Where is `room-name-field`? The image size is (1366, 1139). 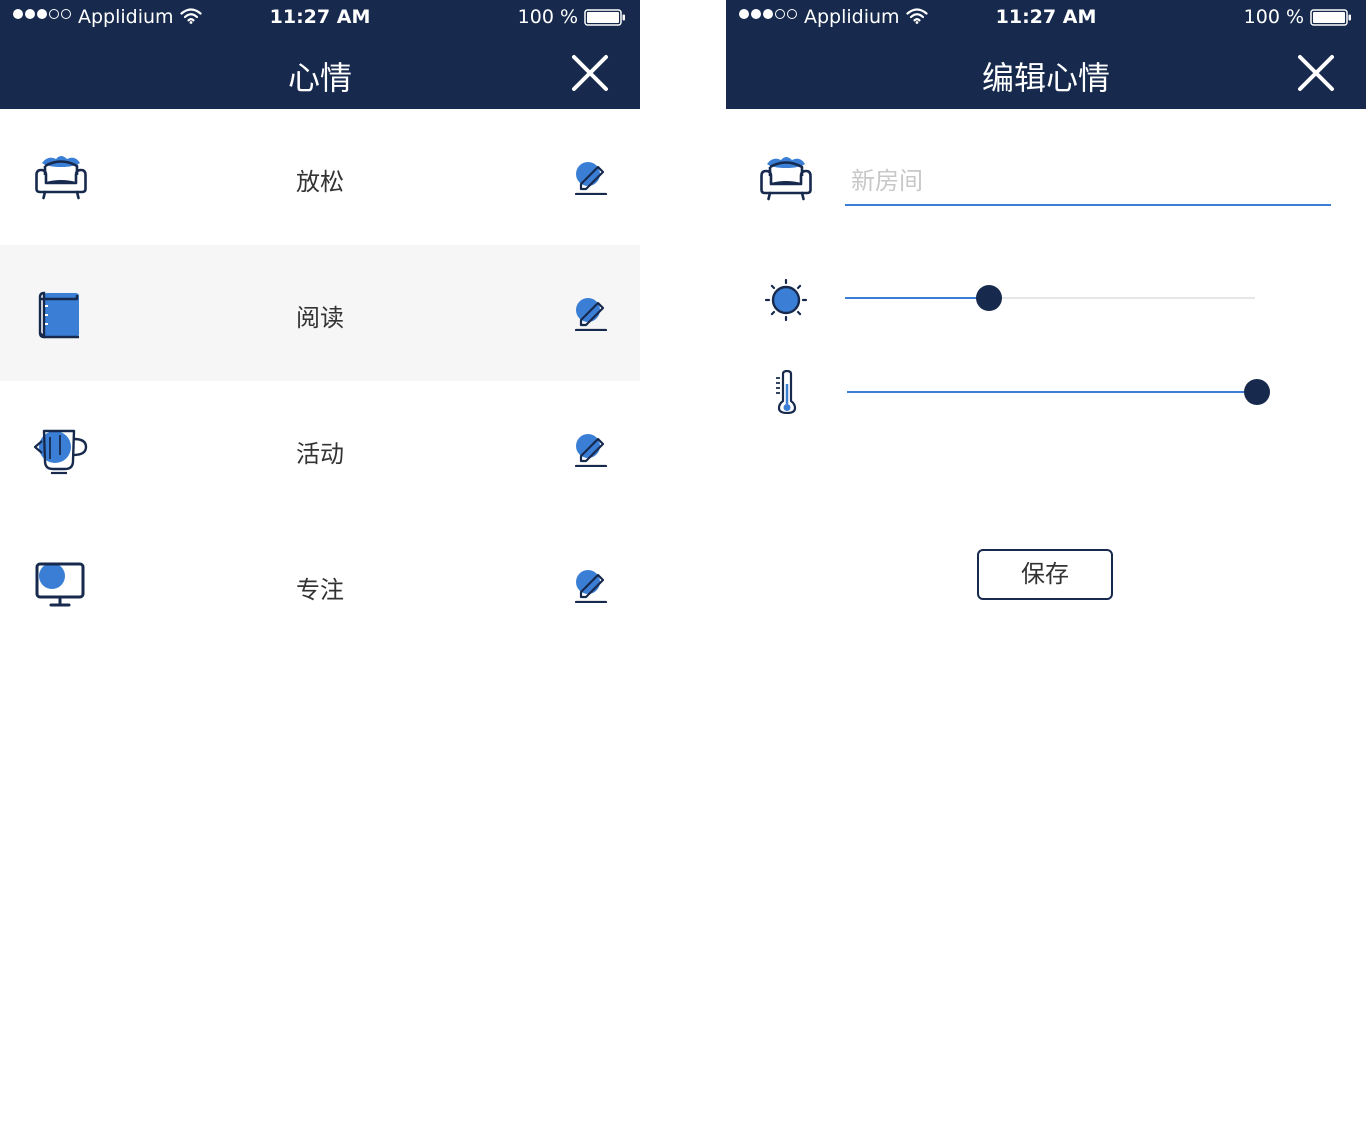 room-name-field is located at coordinates (1088, 183).